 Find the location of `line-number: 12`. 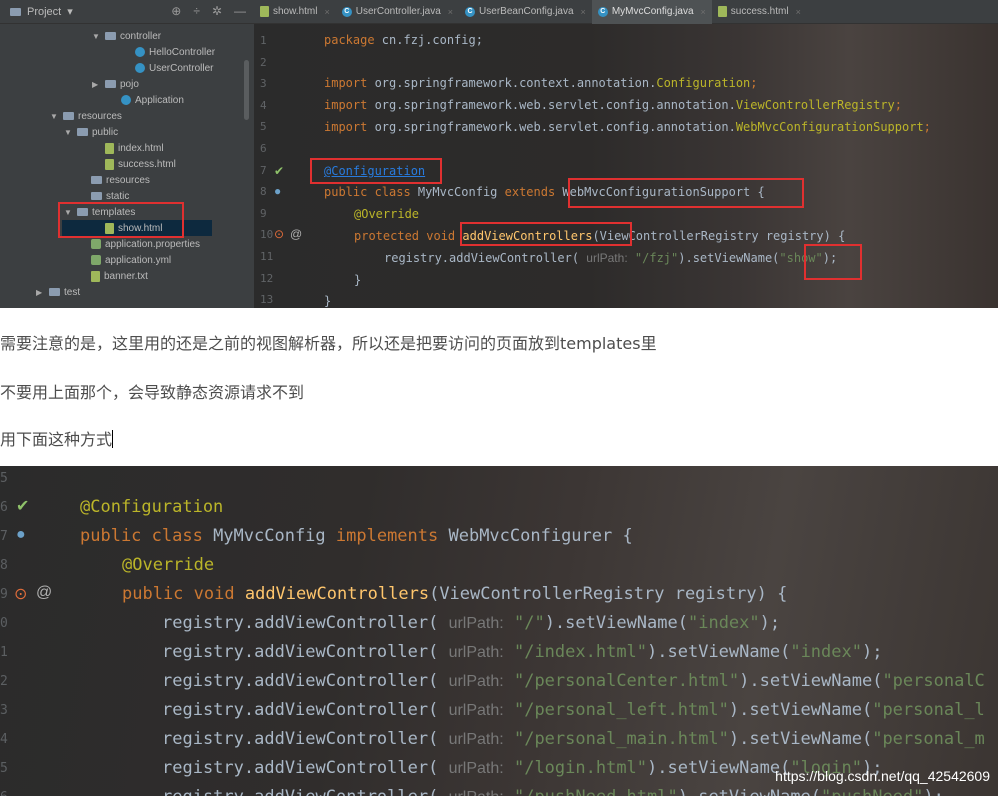

line-number: 12 is located at coordinates (267, 278).